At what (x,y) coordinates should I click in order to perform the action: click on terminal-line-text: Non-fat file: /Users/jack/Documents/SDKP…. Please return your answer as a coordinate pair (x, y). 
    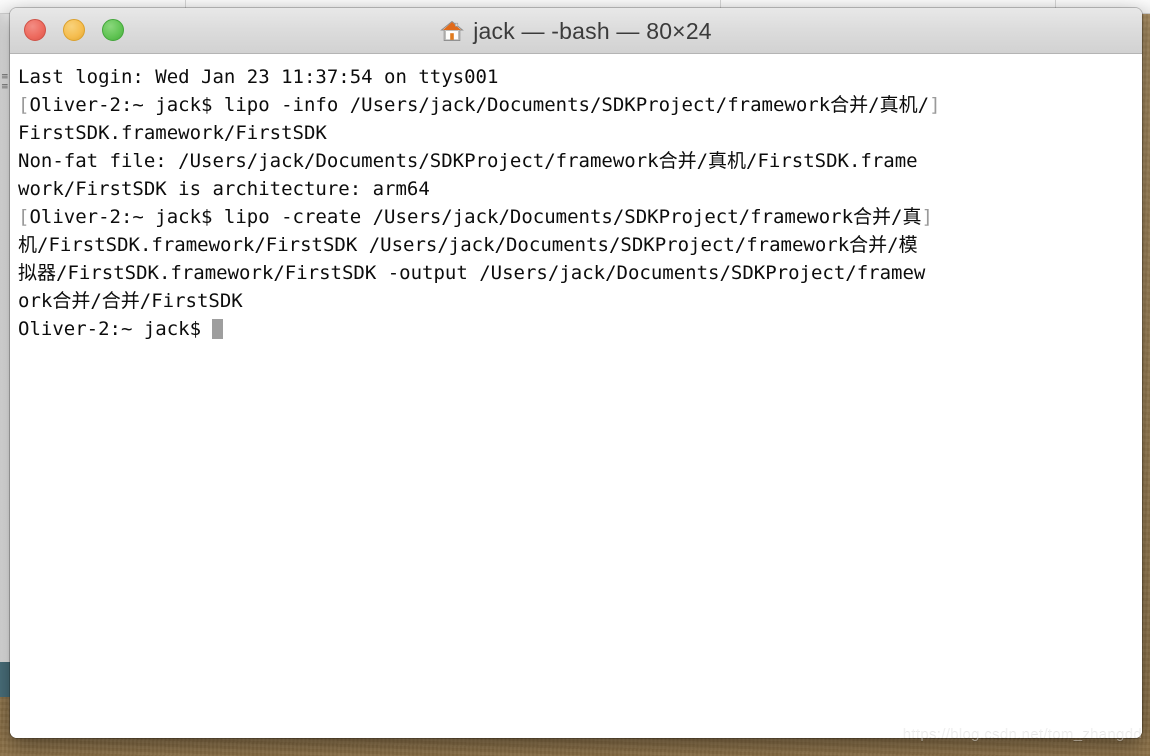
    Looking at the image, I should click on (468, 161).